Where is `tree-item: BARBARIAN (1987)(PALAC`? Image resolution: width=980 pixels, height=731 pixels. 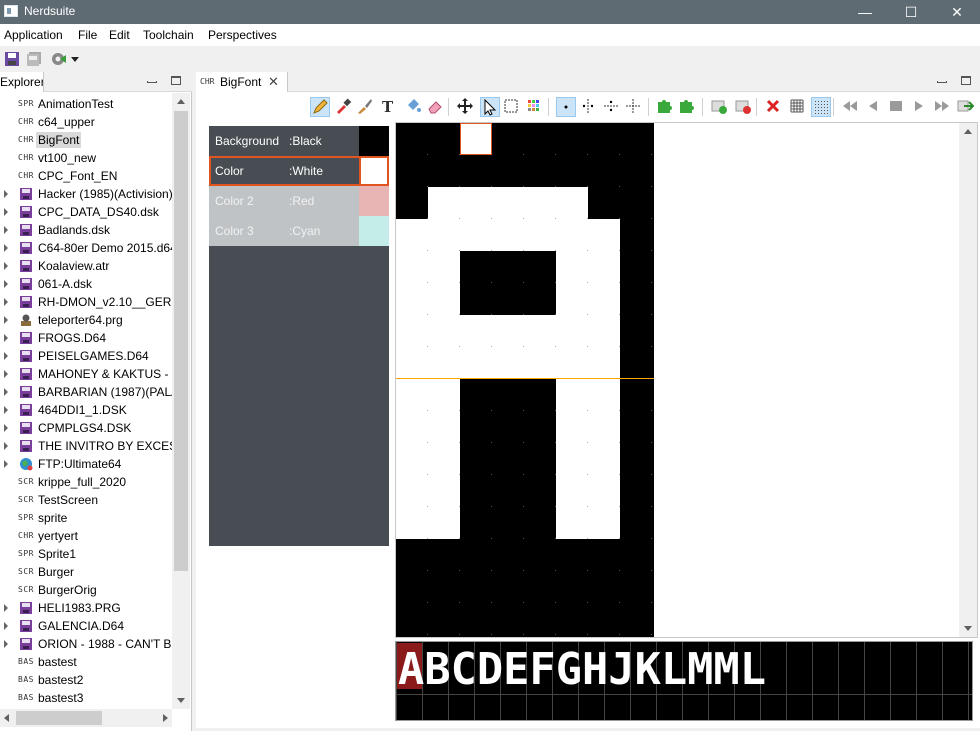
tree-item: BARBARIAN (1987)(PALAC is located at coordinates (86, 392).